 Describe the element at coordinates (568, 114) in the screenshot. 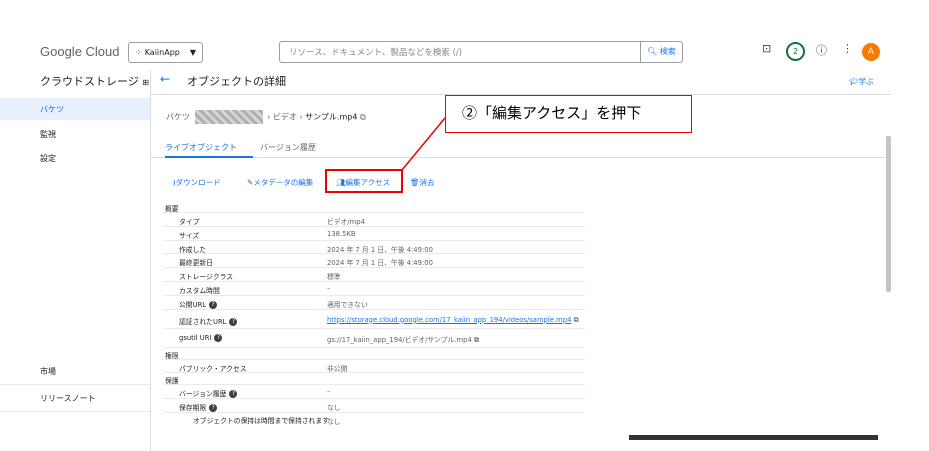

I see `annotation-callout: ②「編集アクセス」を押下` at that location.